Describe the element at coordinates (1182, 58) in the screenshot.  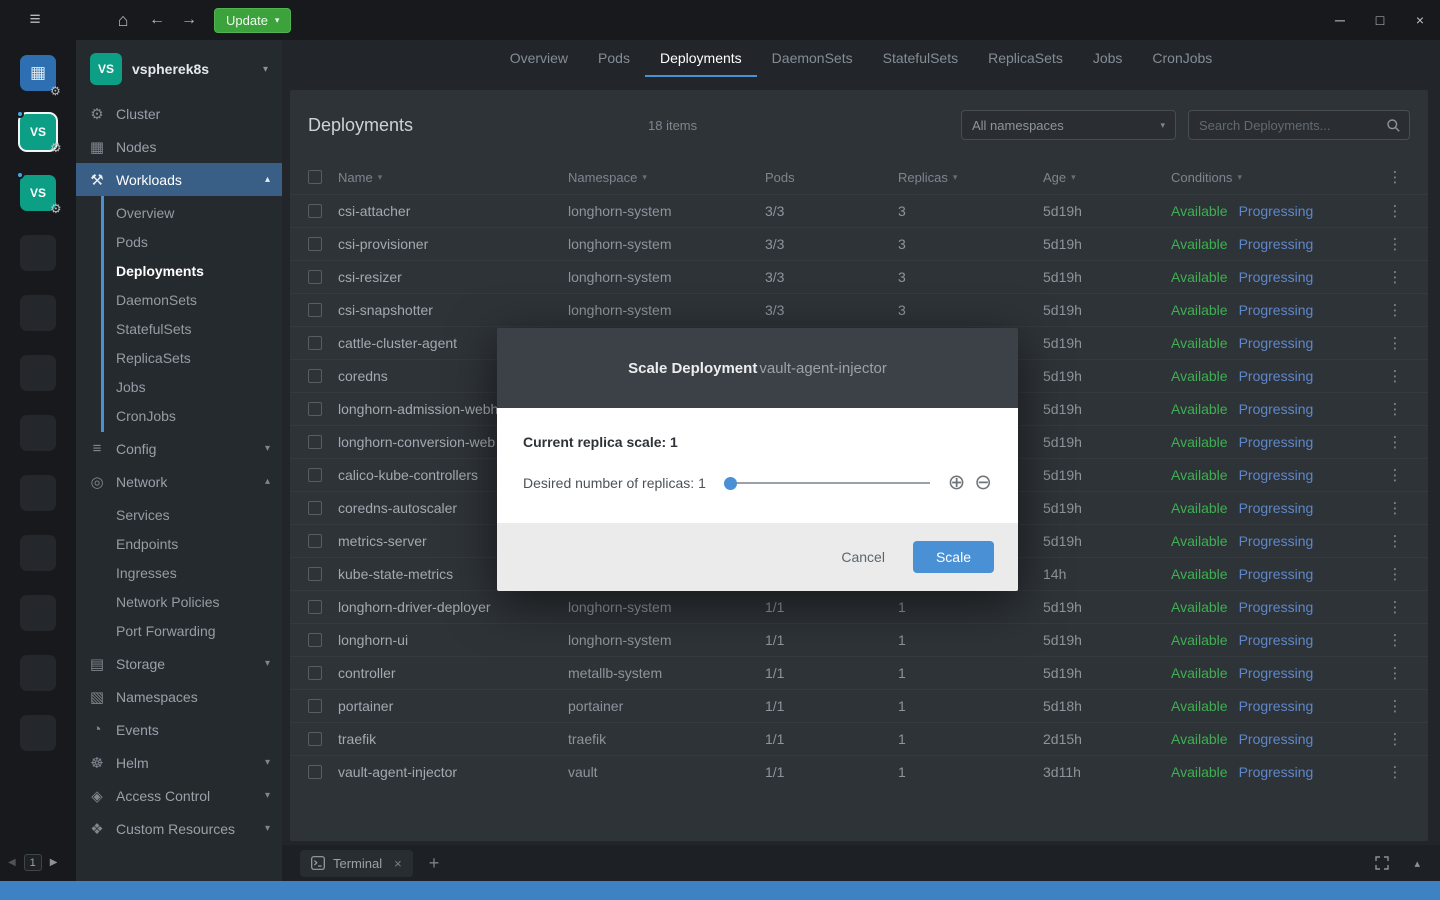
I see `tab-cronjobs: CronJobs` at that location.